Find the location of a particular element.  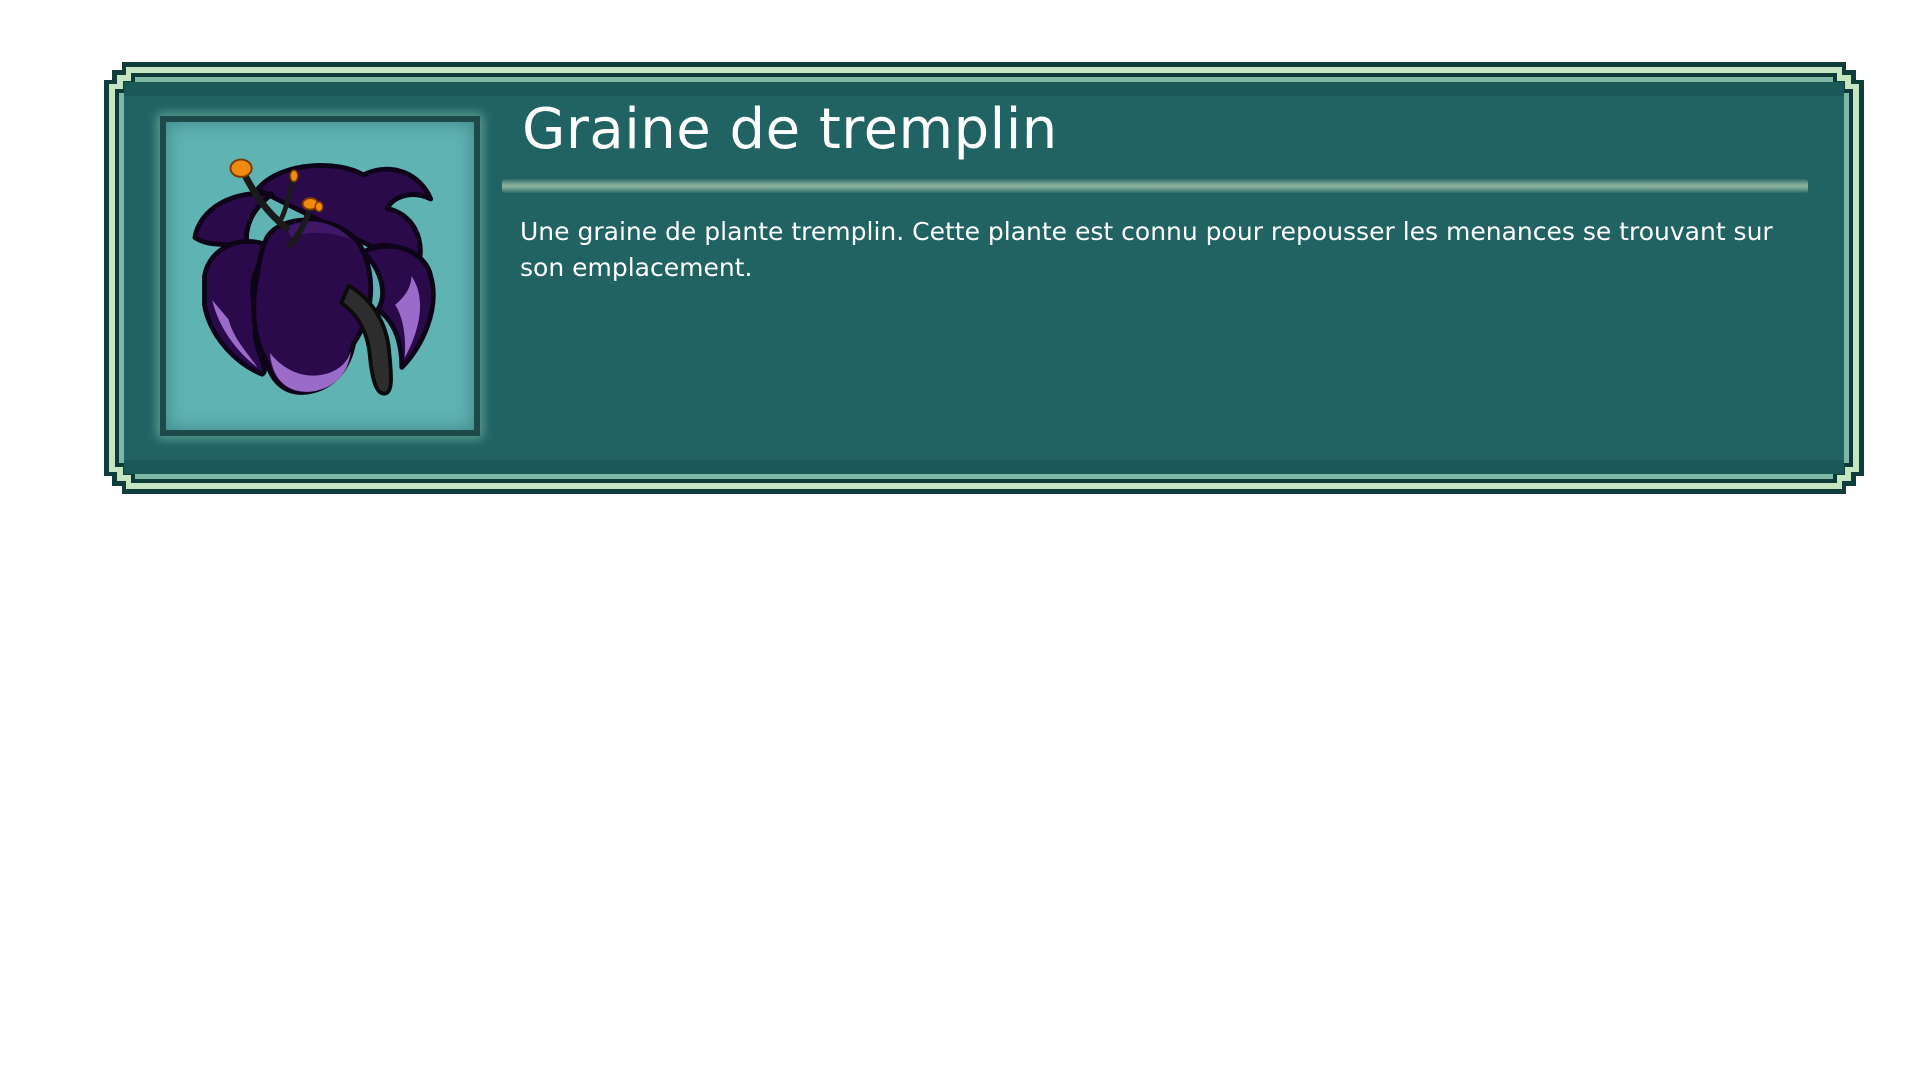

item-icon-frame is located at coordinates (320, 276).